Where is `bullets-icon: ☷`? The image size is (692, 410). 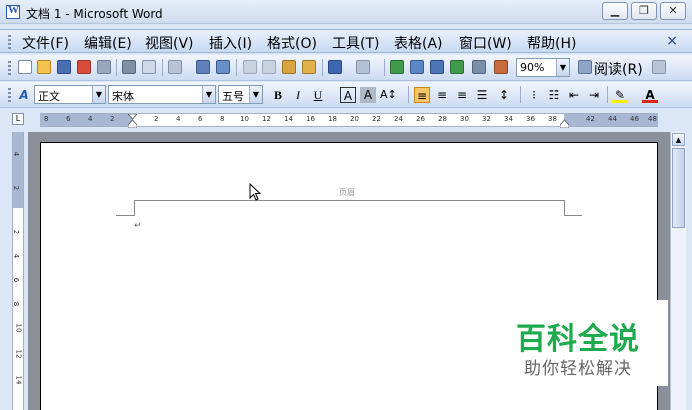 bullets-icon: ☷ is located at coordinates (554, 95).